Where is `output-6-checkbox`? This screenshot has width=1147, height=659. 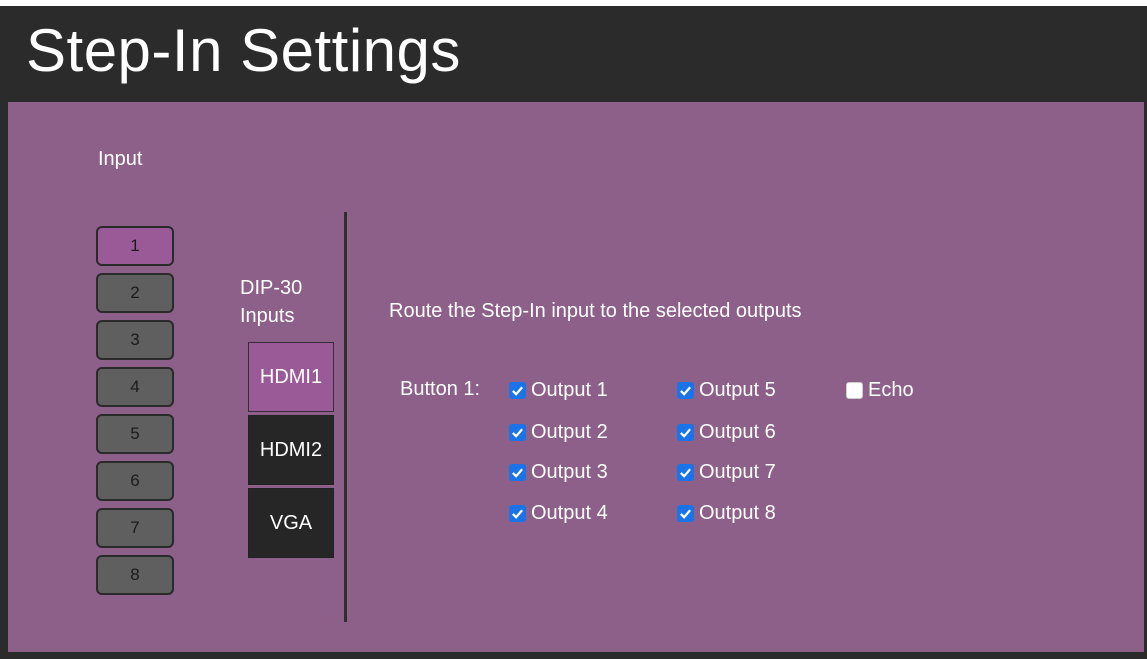
output-6-checkbox is located at coordinates (685, 432).